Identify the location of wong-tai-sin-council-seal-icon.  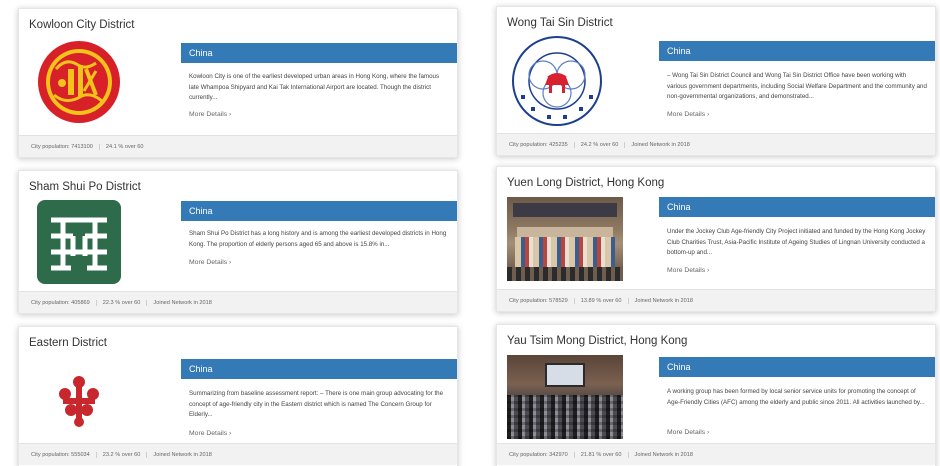
(557, 81).